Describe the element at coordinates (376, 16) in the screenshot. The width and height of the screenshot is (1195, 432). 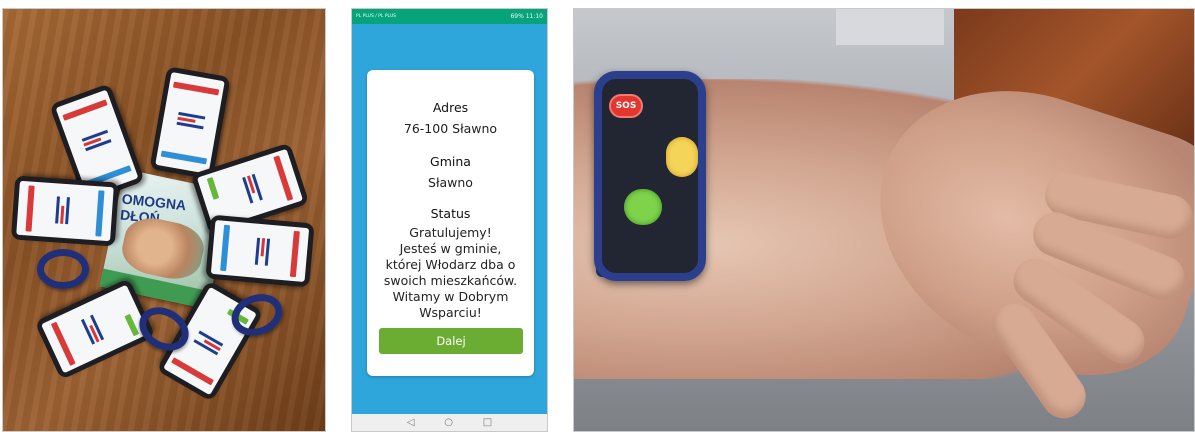
I see `carrier-text: PL PLUS / PL PLUS` at that location.